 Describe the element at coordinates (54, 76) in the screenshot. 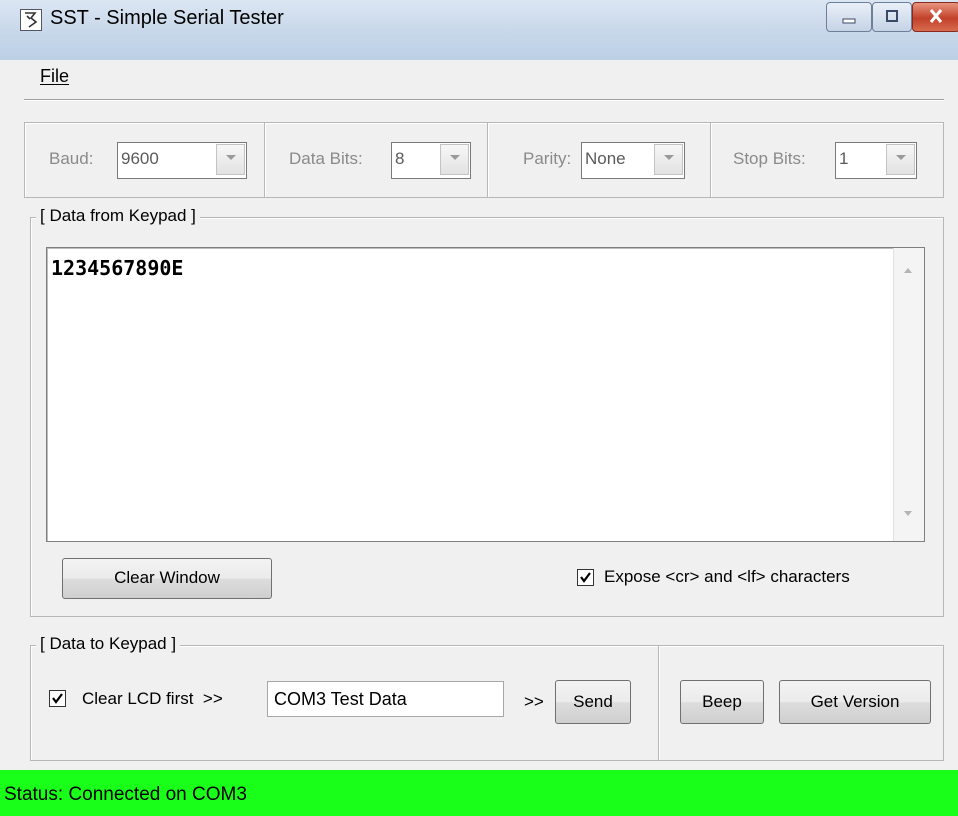

I see `menu-file: File` at that location.